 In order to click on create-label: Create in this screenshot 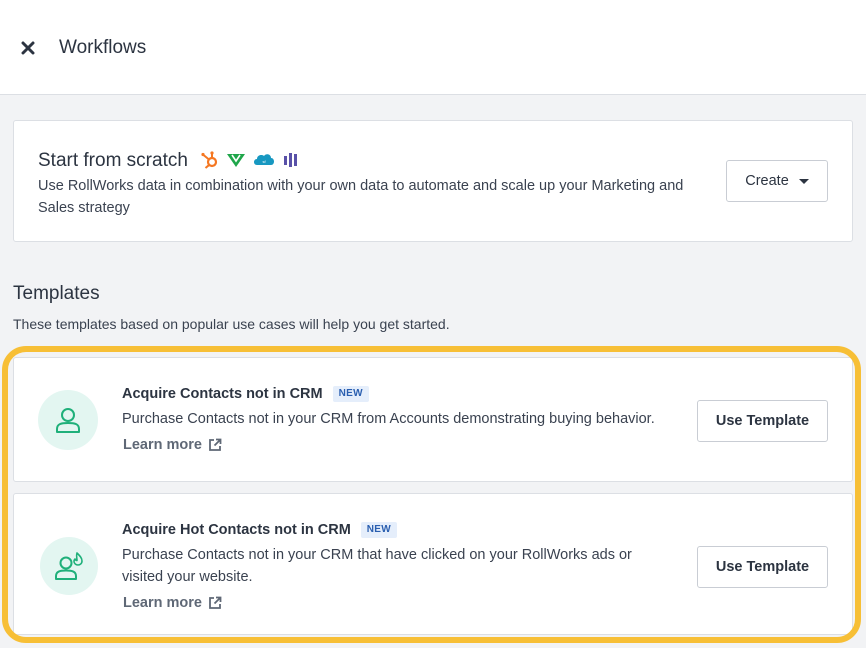, I will do `click(767, 181)`.